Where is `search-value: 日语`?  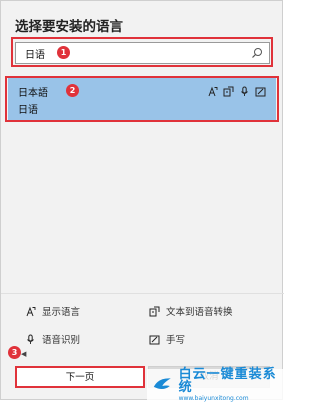 search-value: 日语 is located at coordinates (35, 55).